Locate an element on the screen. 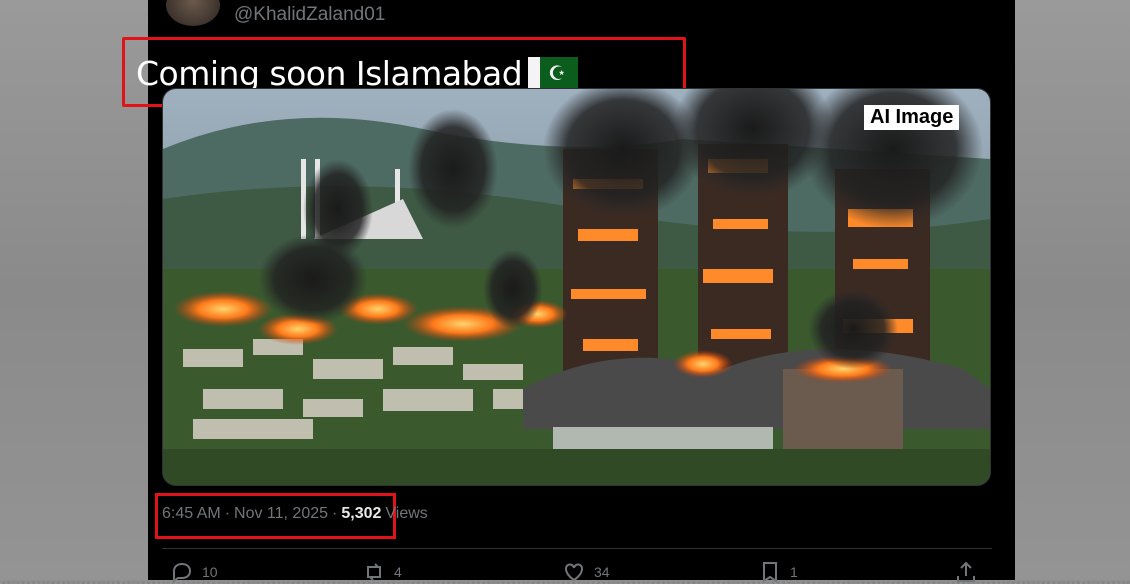 This screenshot has width=1130, height=584. retweet-icon is located at coordinates (374, 572).